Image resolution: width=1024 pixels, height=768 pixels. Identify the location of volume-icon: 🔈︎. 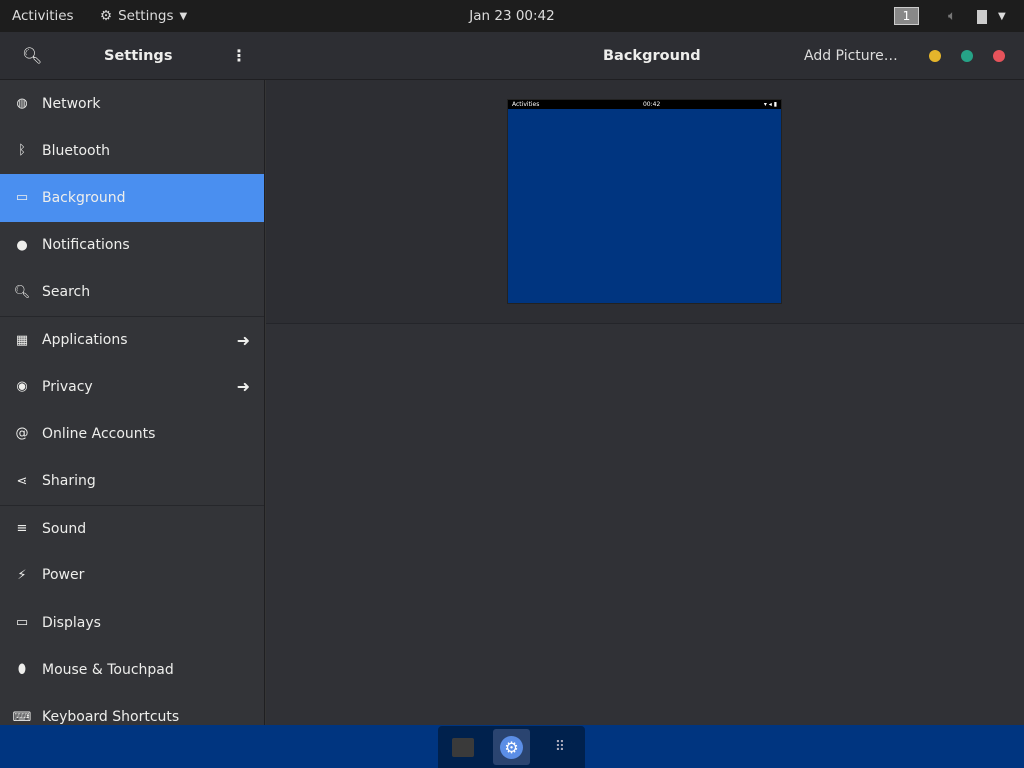
(952, 16).